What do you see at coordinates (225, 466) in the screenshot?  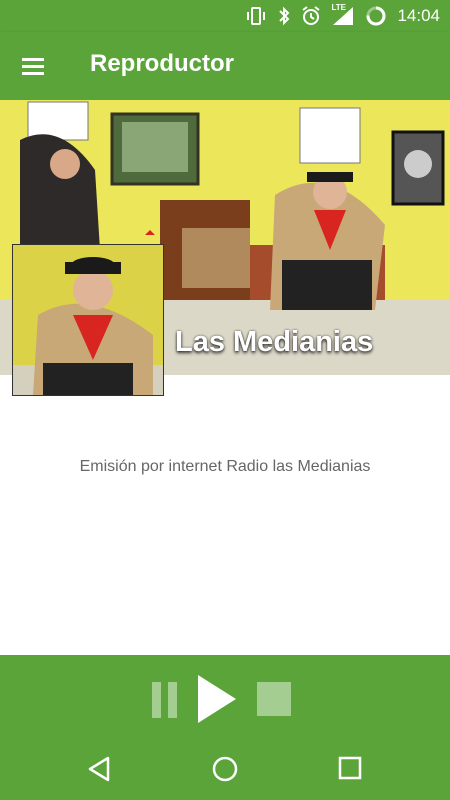 I see `station-description: Emisión por internet Radio las Medianias` at bounding box center [225, 466].